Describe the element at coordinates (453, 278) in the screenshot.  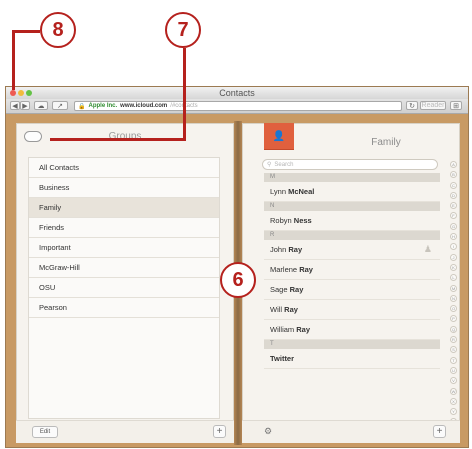
I see `index-letter: L` at that location.